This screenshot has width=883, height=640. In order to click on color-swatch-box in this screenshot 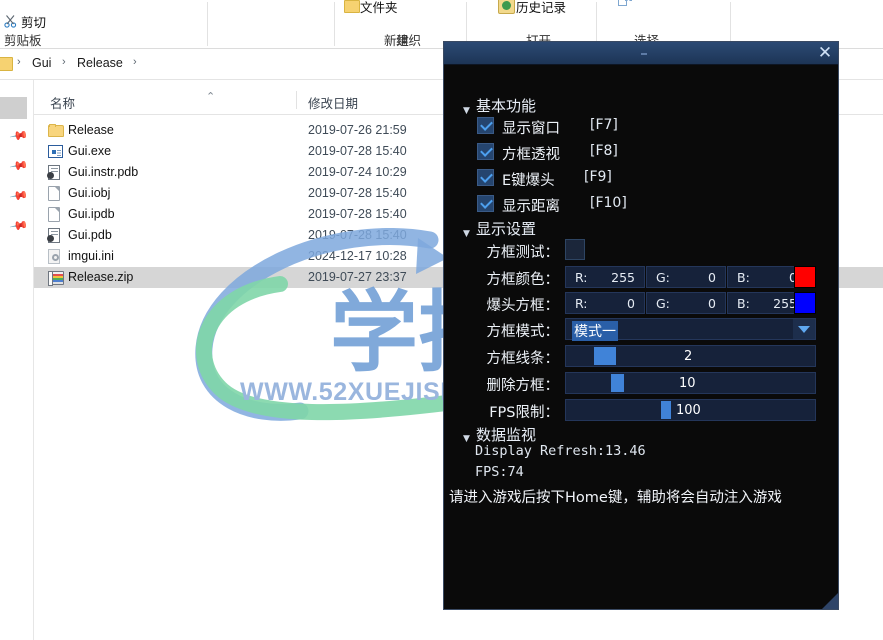, I will do `click(805, 277)`.